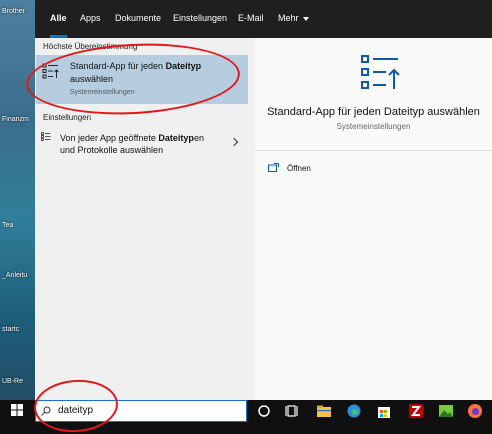 This screenshot has height=434, width=492. Describe the element at coordinates (90, 46) in the screenshot. I see `best-match-heading: Höchste Übereinstimmung` at that location.